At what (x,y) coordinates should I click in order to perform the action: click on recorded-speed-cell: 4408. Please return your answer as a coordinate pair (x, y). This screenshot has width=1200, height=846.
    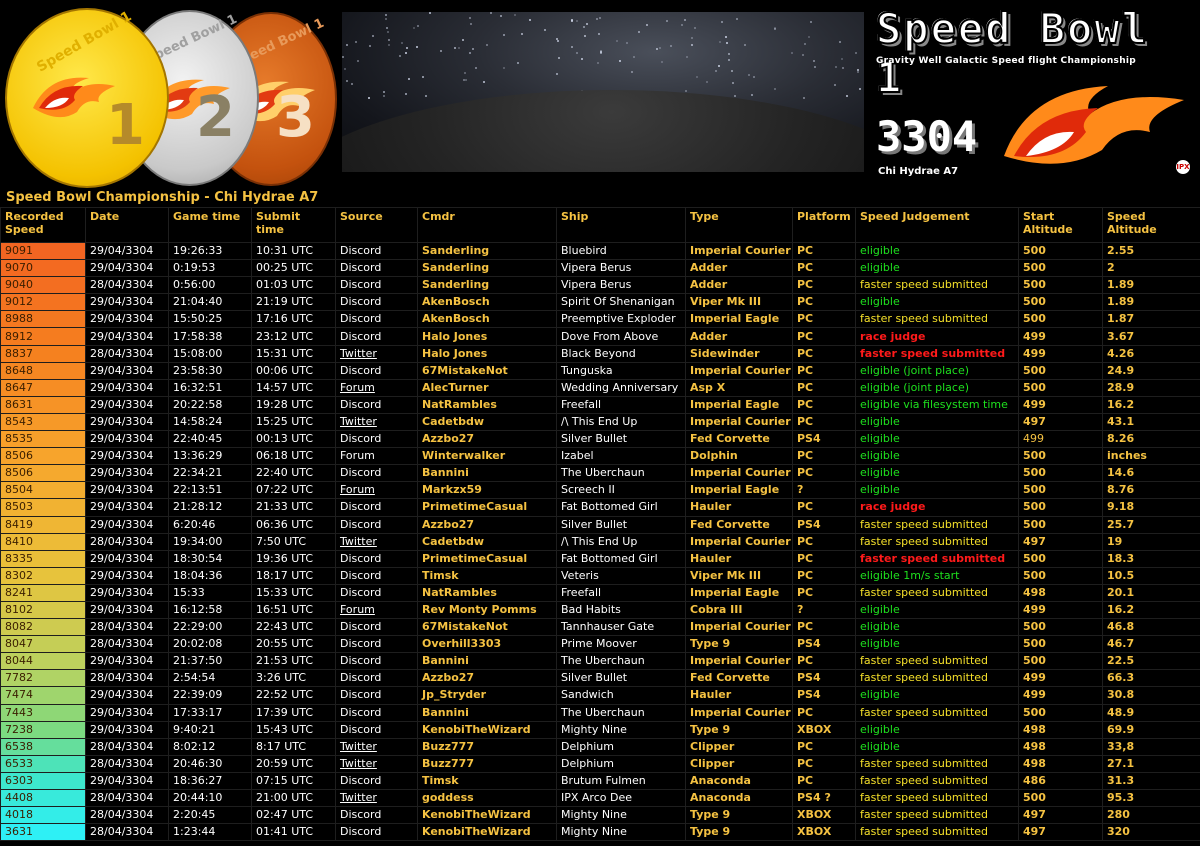
    Looking at the image, I should click on (43, 798).